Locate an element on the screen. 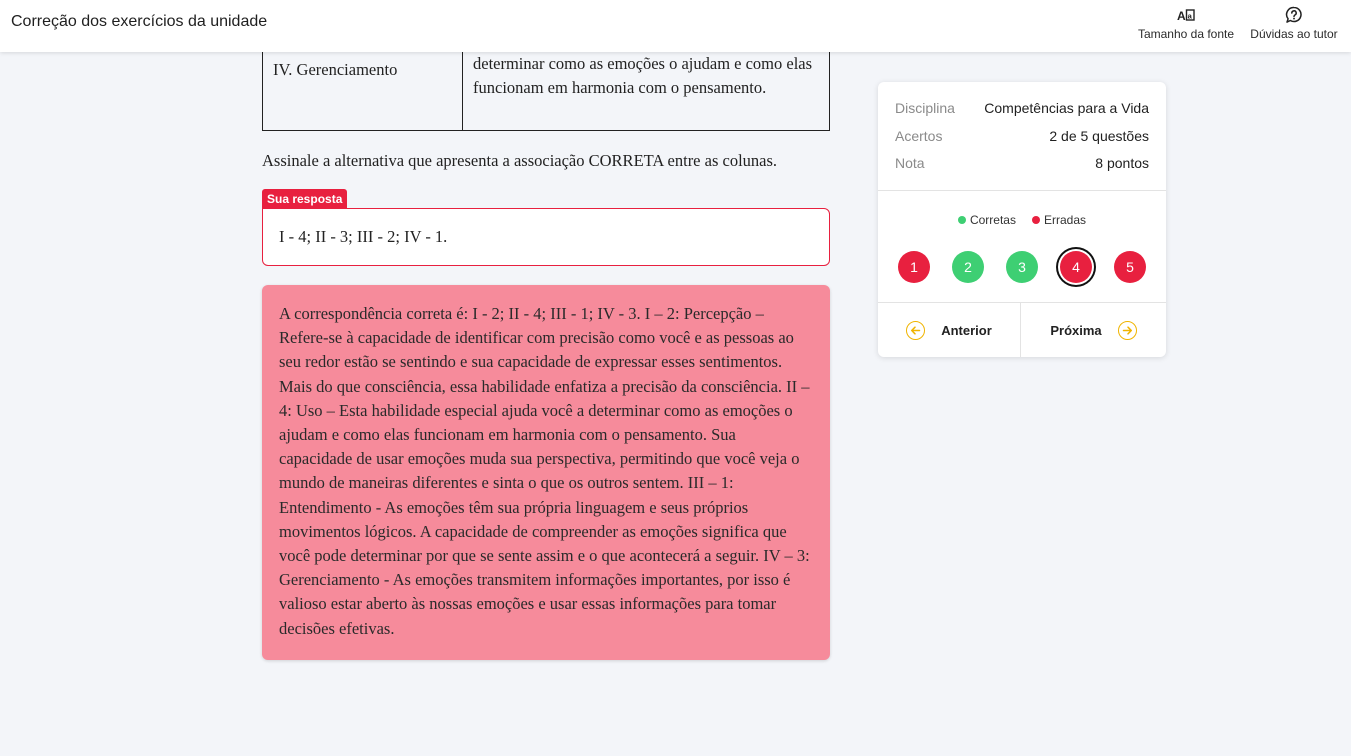 This screenshot has height=756, width=1351. next-button: Próxima is located at coordinates (1093, 330).